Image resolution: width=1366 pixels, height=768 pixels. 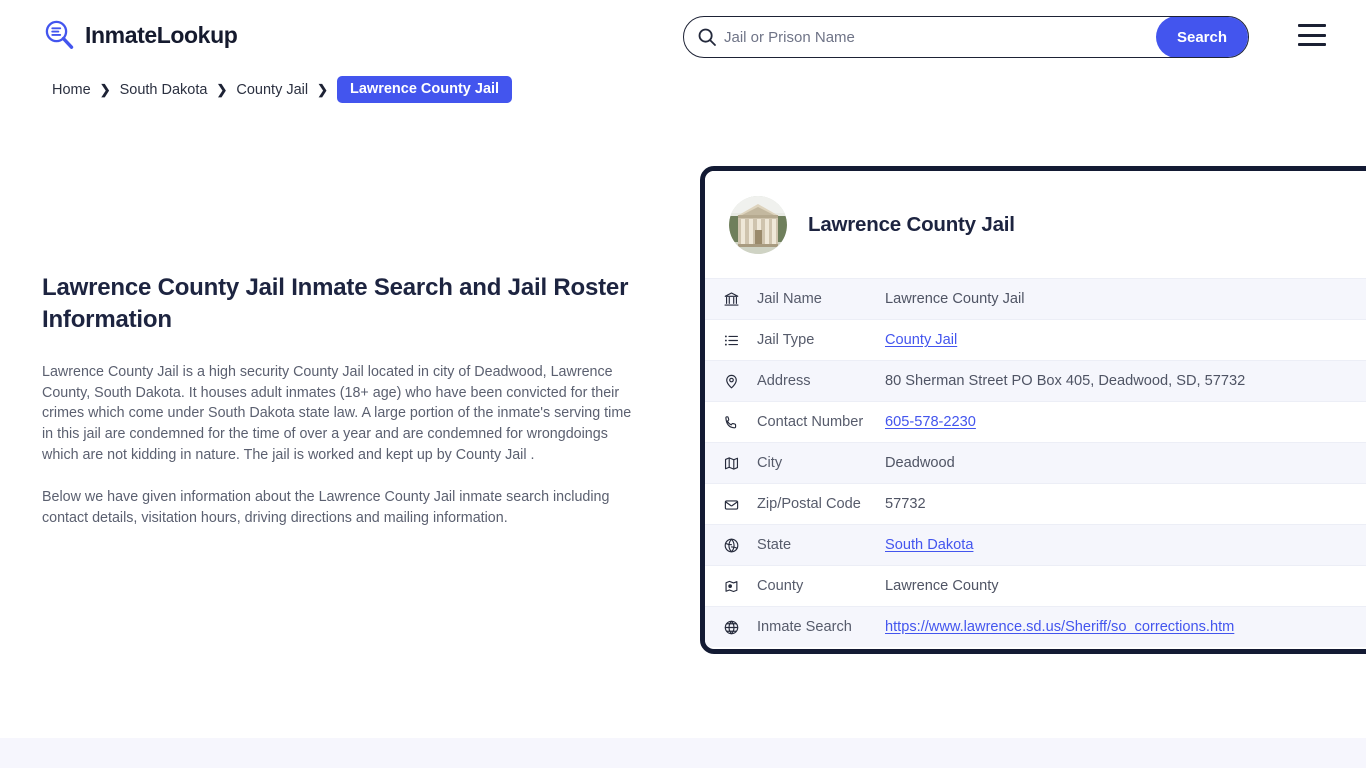 What do you see at coordinates (930, 422) in the screenshot?
I see `row-value-link: 605-578-2230` at bounding box center [930, 422].